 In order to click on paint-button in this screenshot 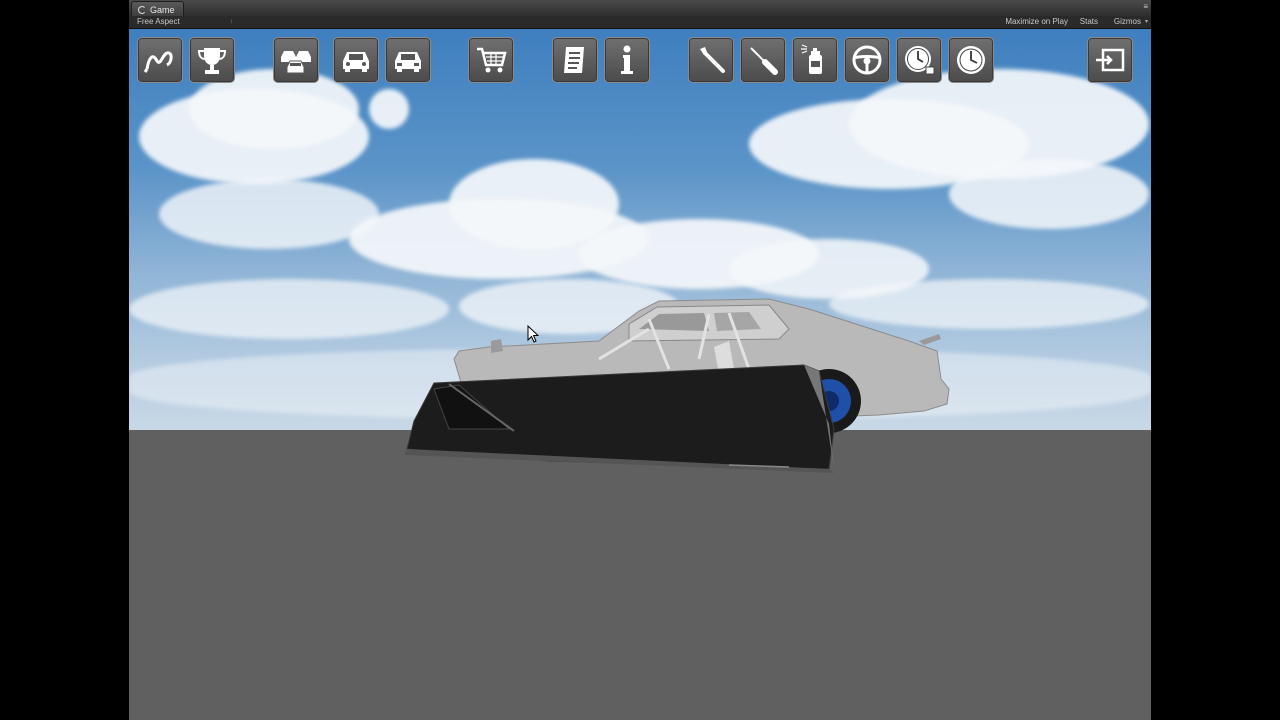, I will do `click(815, 60)`.